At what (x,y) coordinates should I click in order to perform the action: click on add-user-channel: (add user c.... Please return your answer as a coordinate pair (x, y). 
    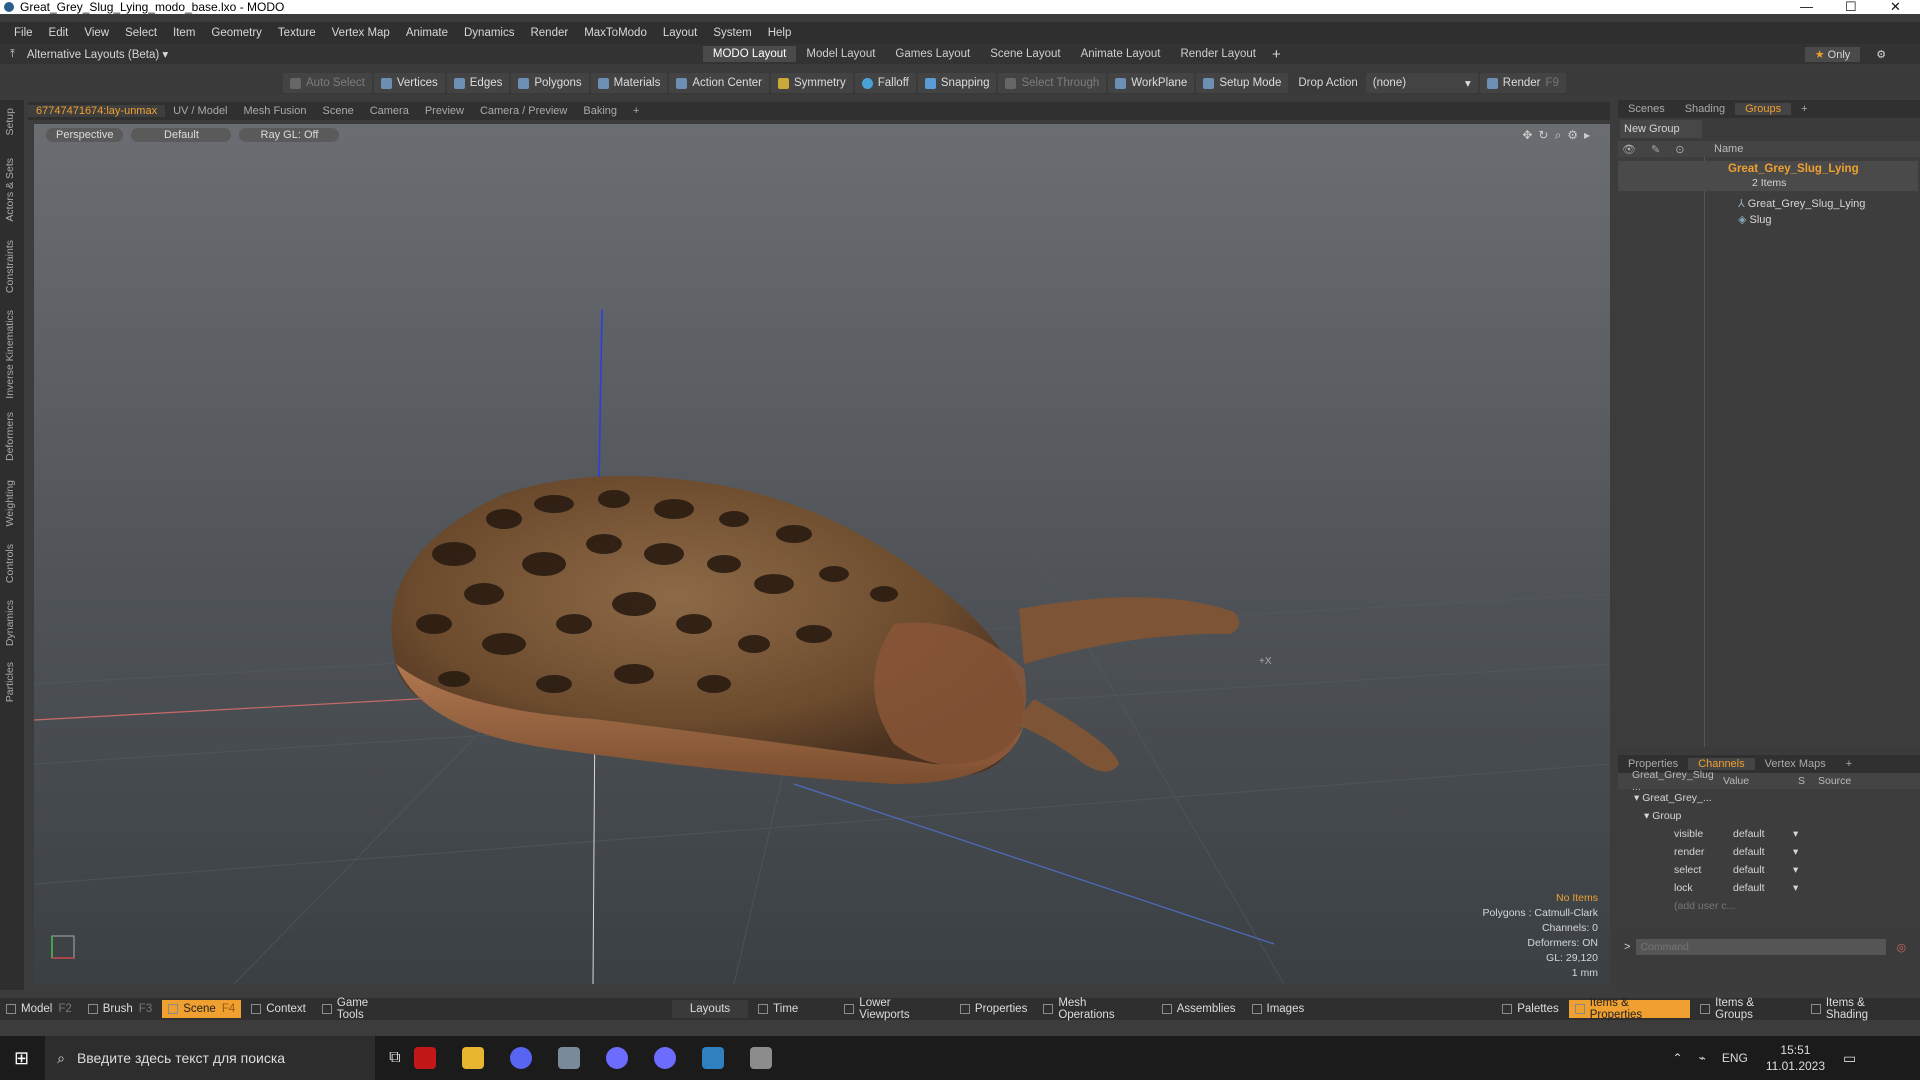
    Looking at the image, I should click on (1769, 906).